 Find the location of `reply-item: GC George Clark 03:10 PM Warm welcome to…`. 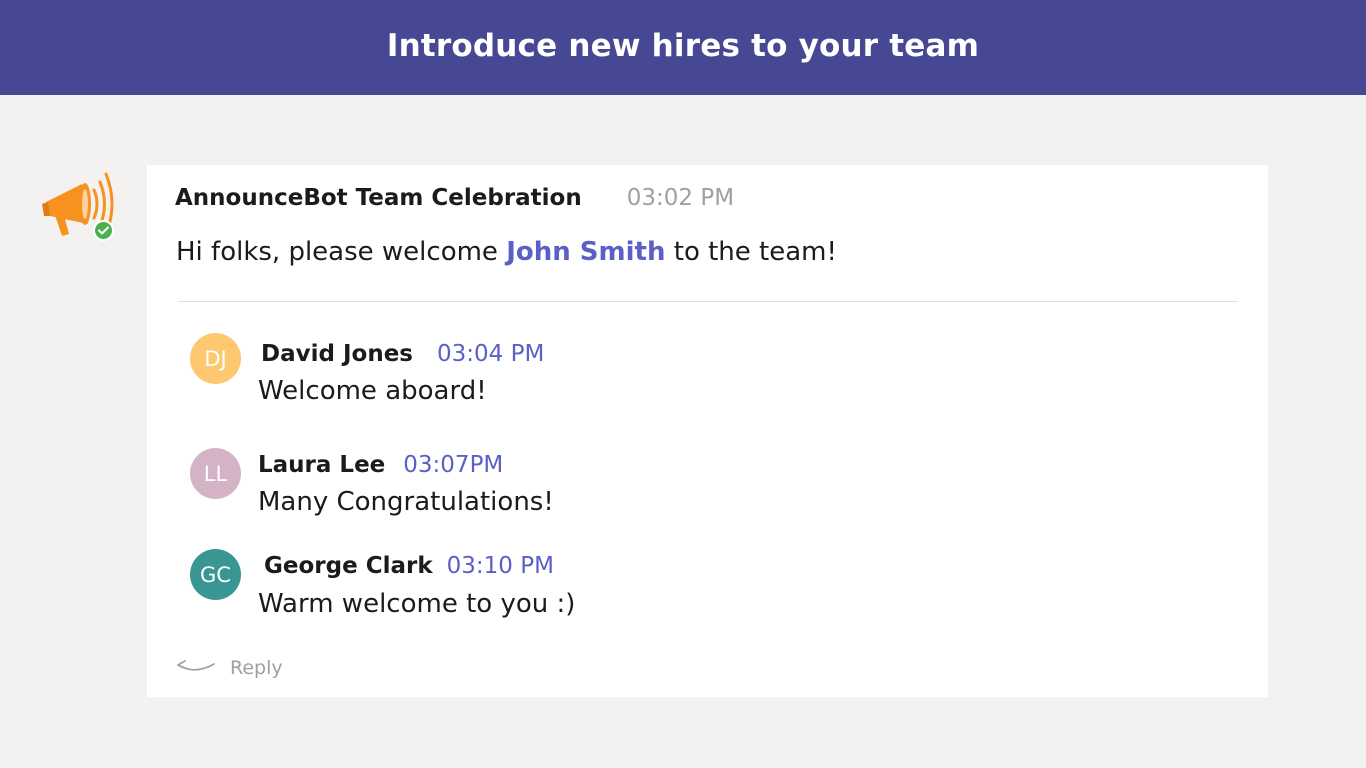

reply-item: GC George Clark 03:10 PM Warm welcome to… is located at coordinates (690, 584).